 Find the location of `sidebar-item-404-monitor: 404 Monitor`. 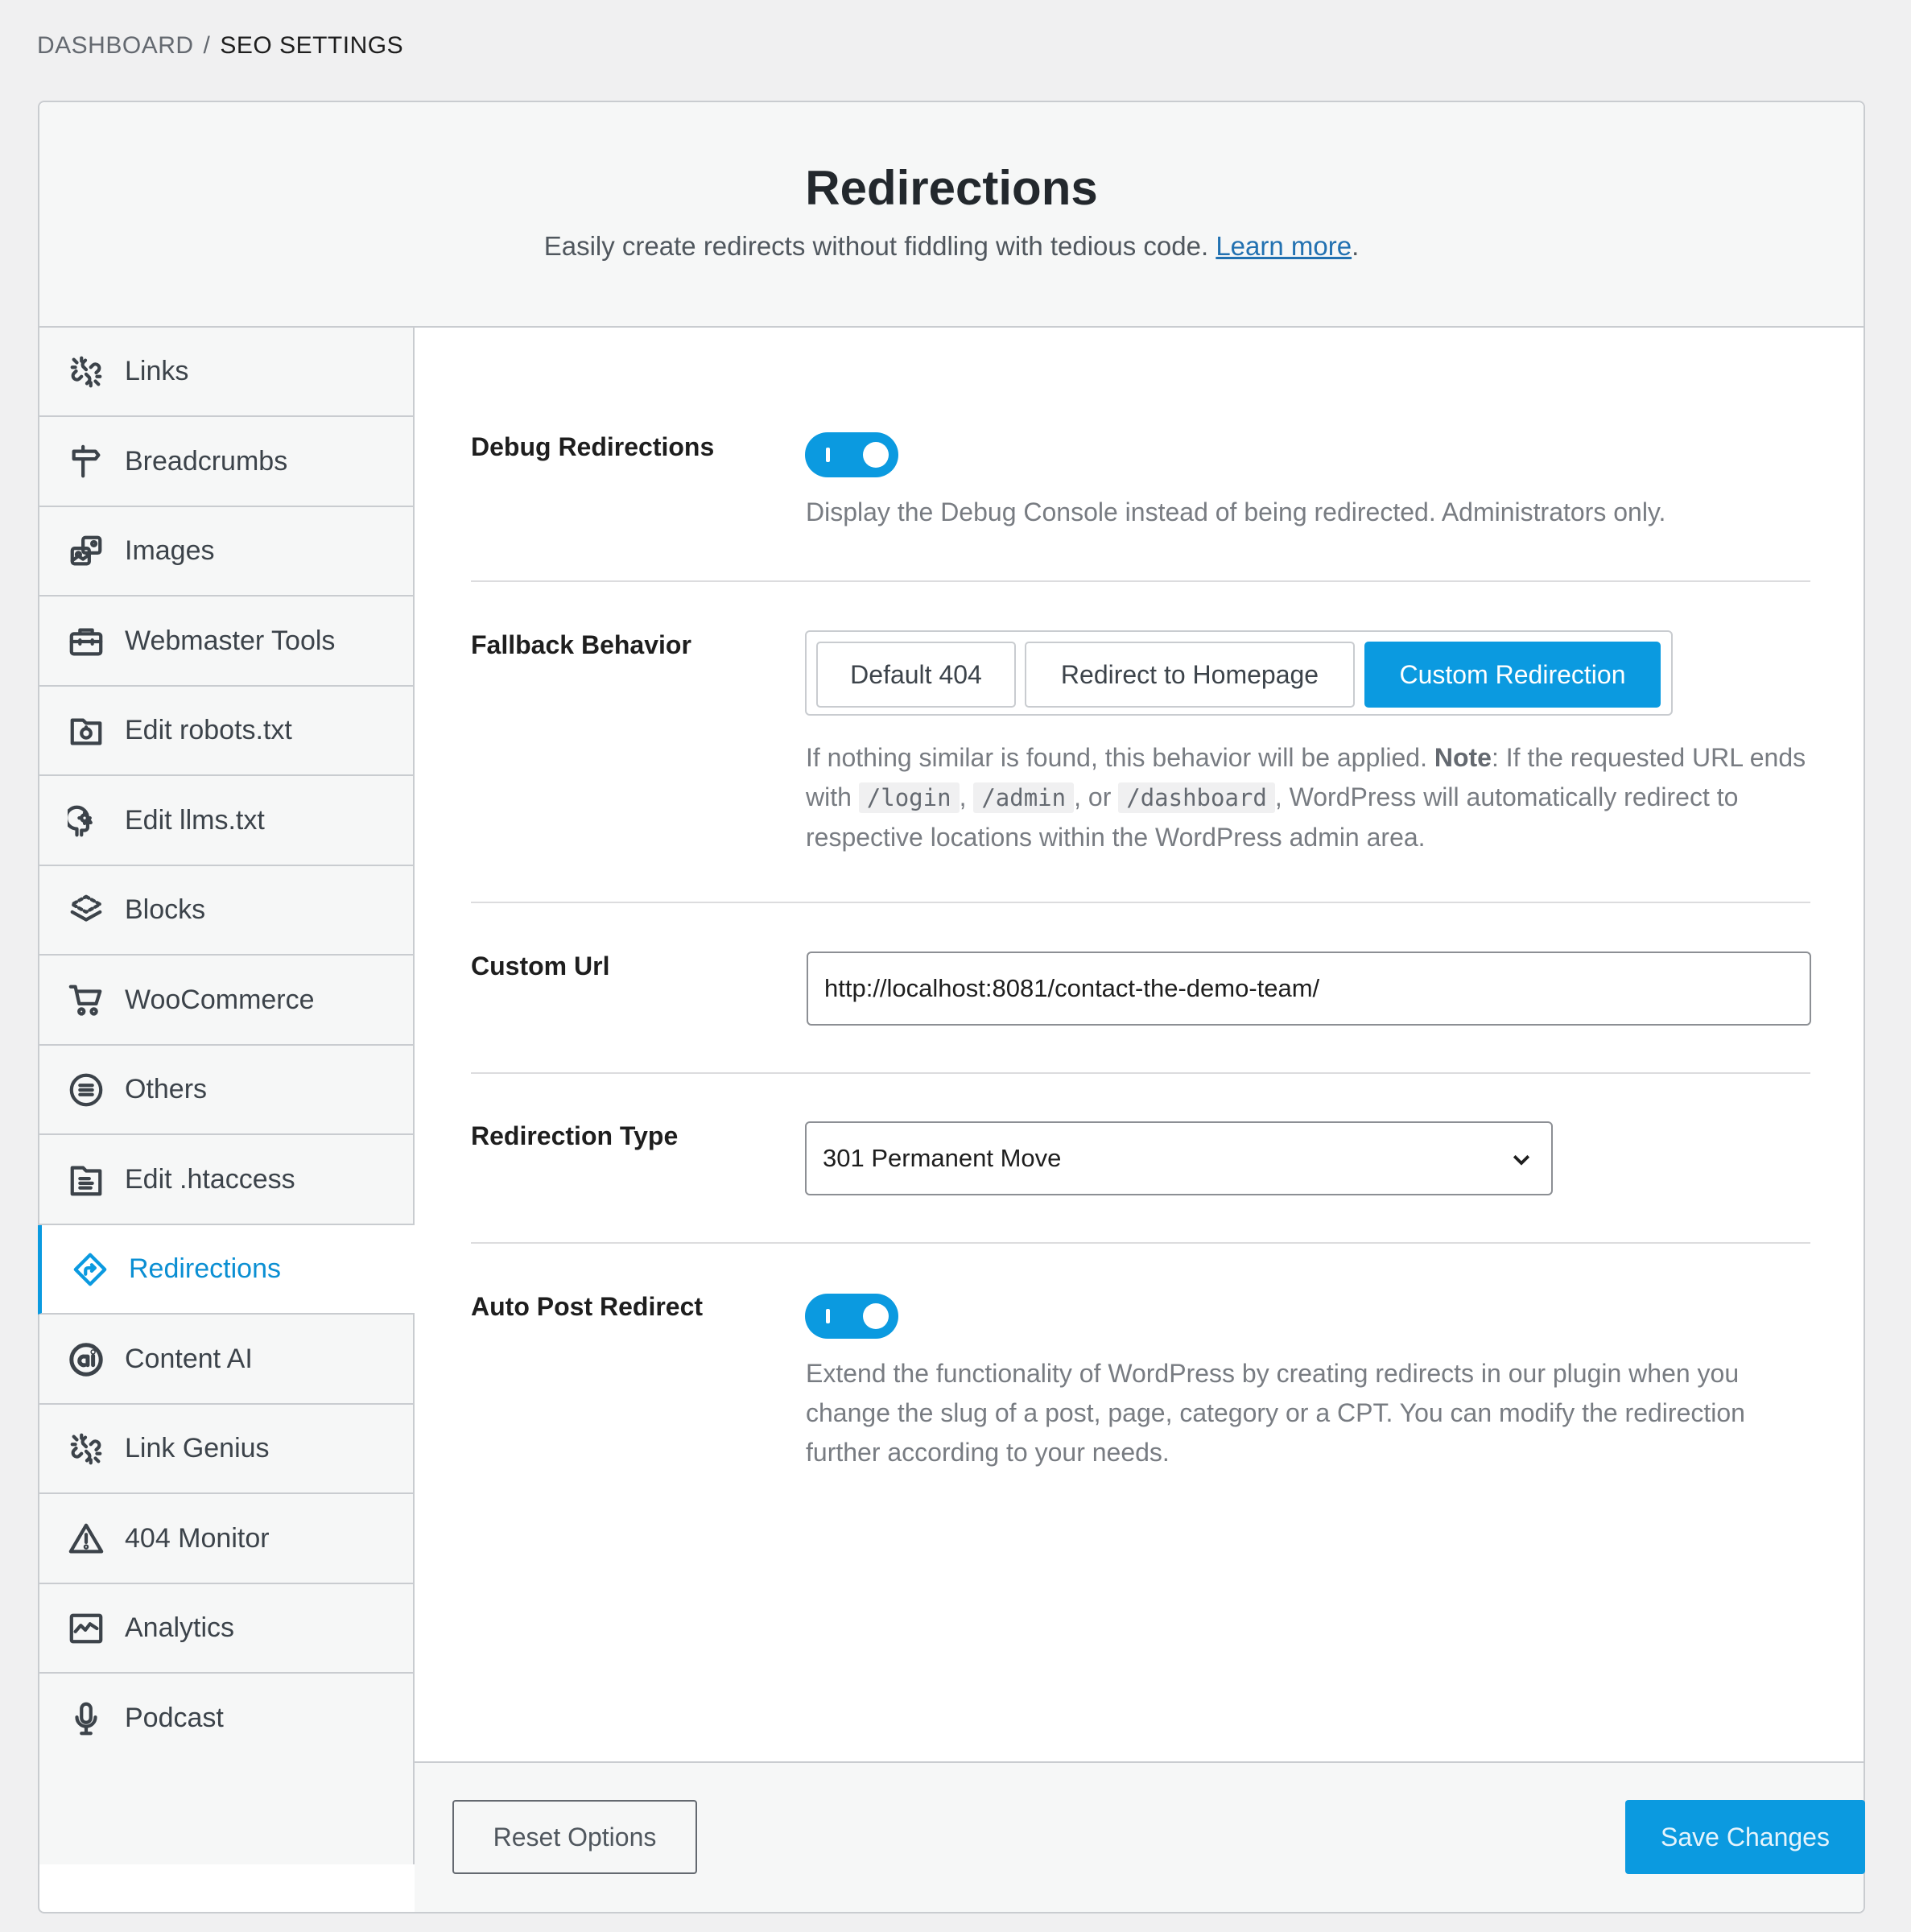

sidebar-item-404-monitor: 404 Monitor is located at coordinates (226, 1539).